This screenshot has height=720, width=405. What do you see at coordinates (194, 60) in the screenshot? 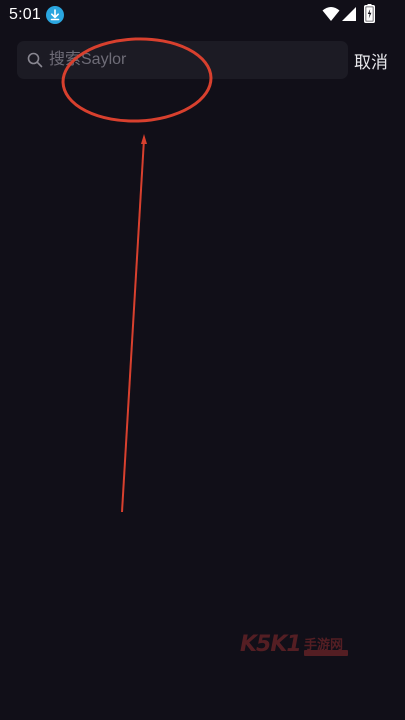
I see `search-input` at bounding box center [194, 60].